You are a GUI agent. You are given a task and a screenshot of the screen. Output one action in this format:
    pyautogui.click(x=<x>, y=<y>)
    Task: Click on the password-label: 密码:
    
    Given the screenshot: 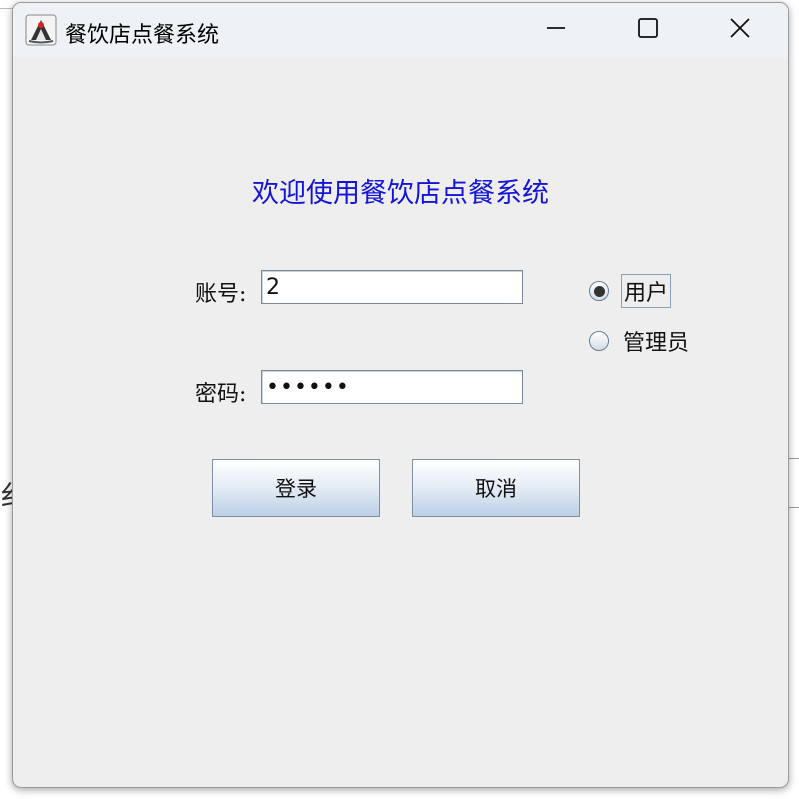 What is the action you would take?
    pyautogui.click(x=221, y=394)
    